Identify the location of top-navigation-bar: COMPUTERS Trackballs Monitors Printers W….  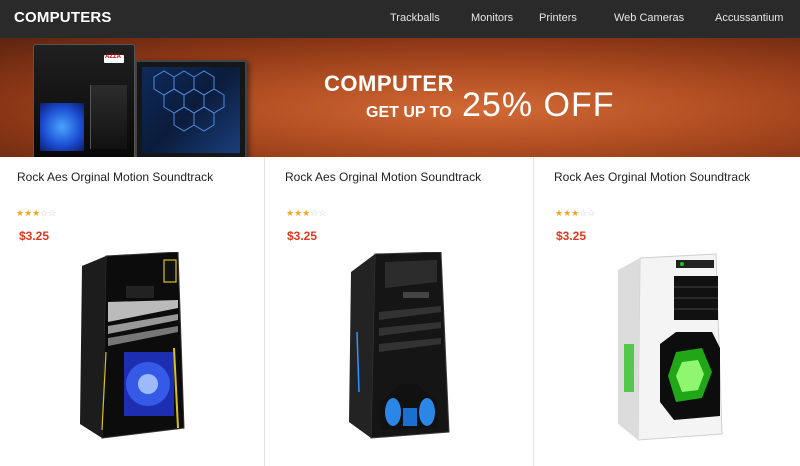
(400, 19).